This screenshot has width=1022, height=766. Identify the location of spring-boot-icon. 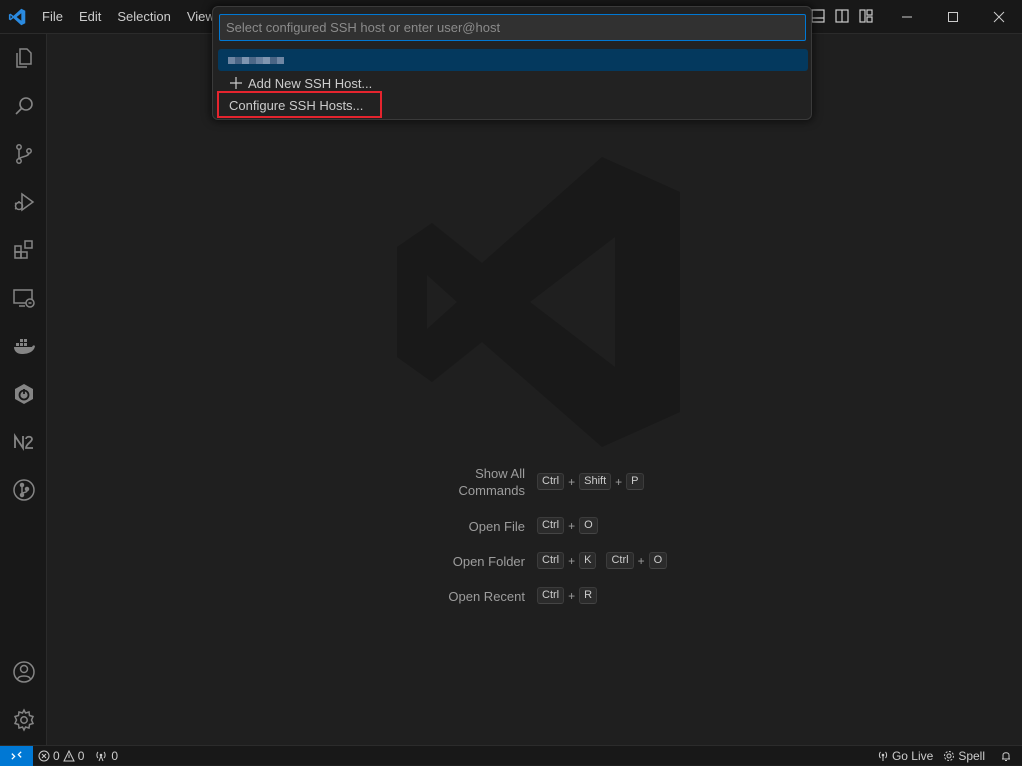
(23, 394).